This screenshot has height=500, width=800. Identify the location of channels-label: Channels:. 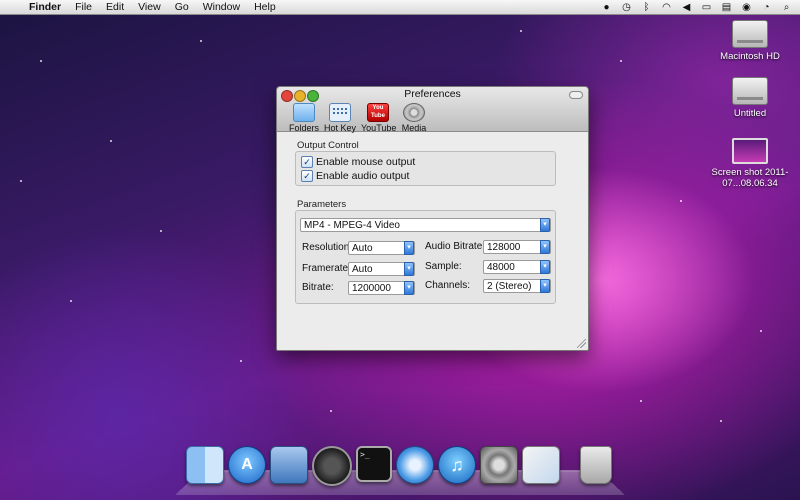
(448, 285).